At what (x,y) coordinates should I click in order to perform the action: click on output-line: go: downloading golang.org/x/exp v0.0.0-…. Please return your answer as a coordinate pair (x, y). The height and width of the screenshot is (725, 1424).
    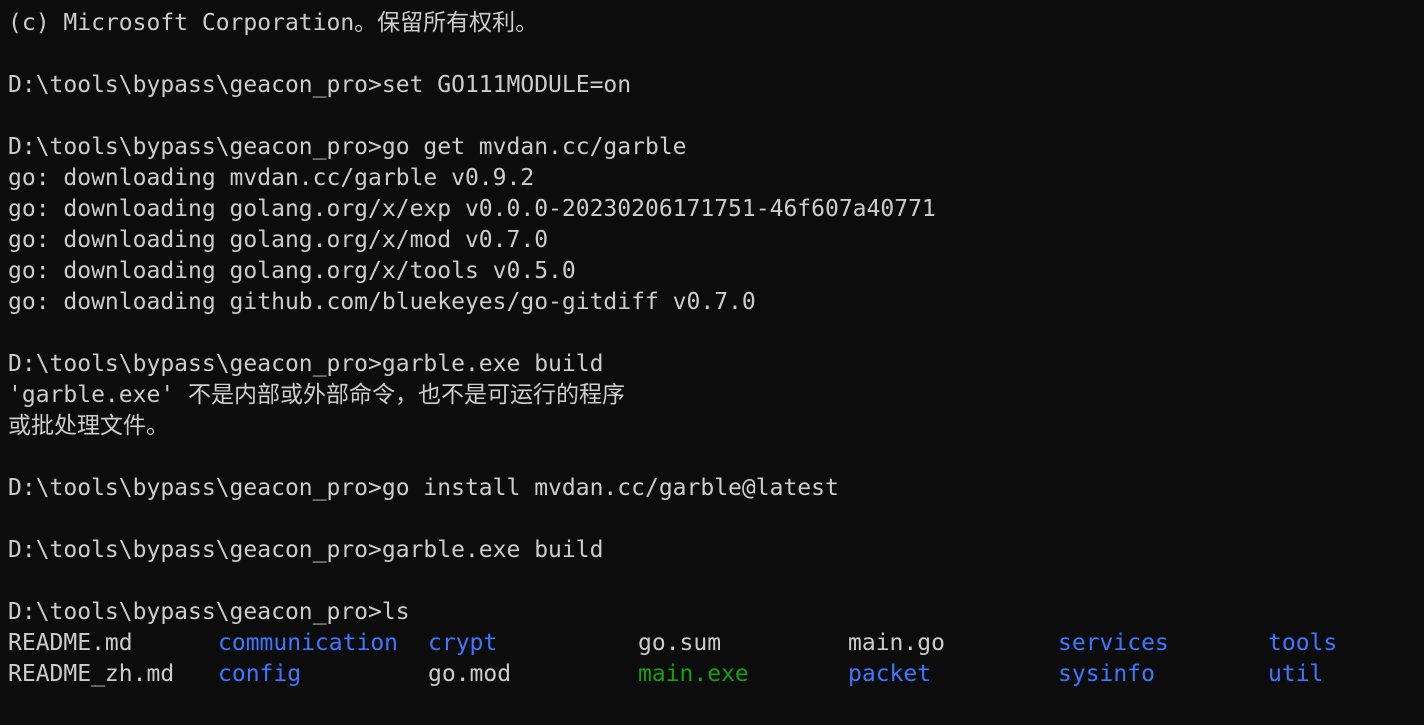
    Looking at the image, I should click on (472, 209).